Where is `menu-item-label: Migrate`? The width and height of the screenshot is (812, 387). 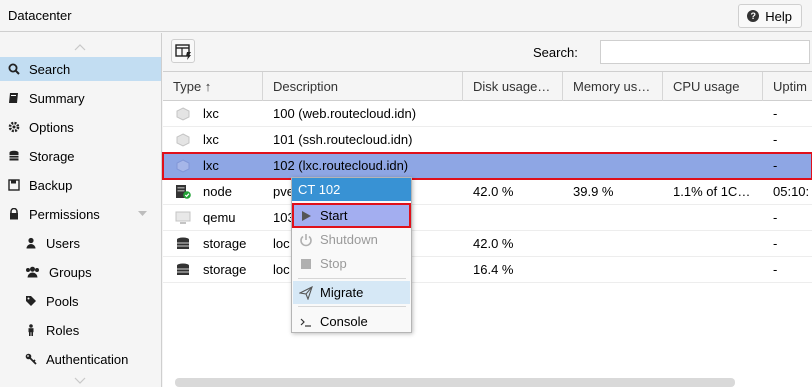 menu-item-label: Migrate is located at coordinates (342, 292).